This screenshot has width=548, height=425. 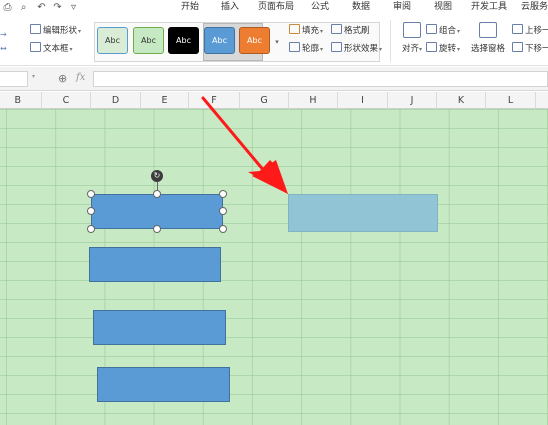 What do you see at coordinates (33, 76) in the screenshot?
I see `name-box-dropdown-icon: ▾` at bounding box center [33, 76].